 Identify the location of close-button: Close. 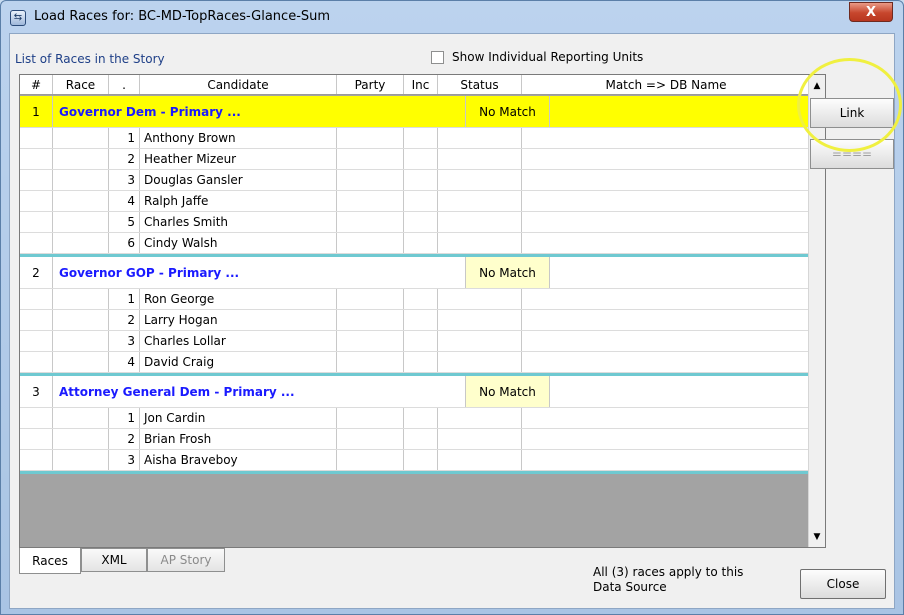
(843, 584).